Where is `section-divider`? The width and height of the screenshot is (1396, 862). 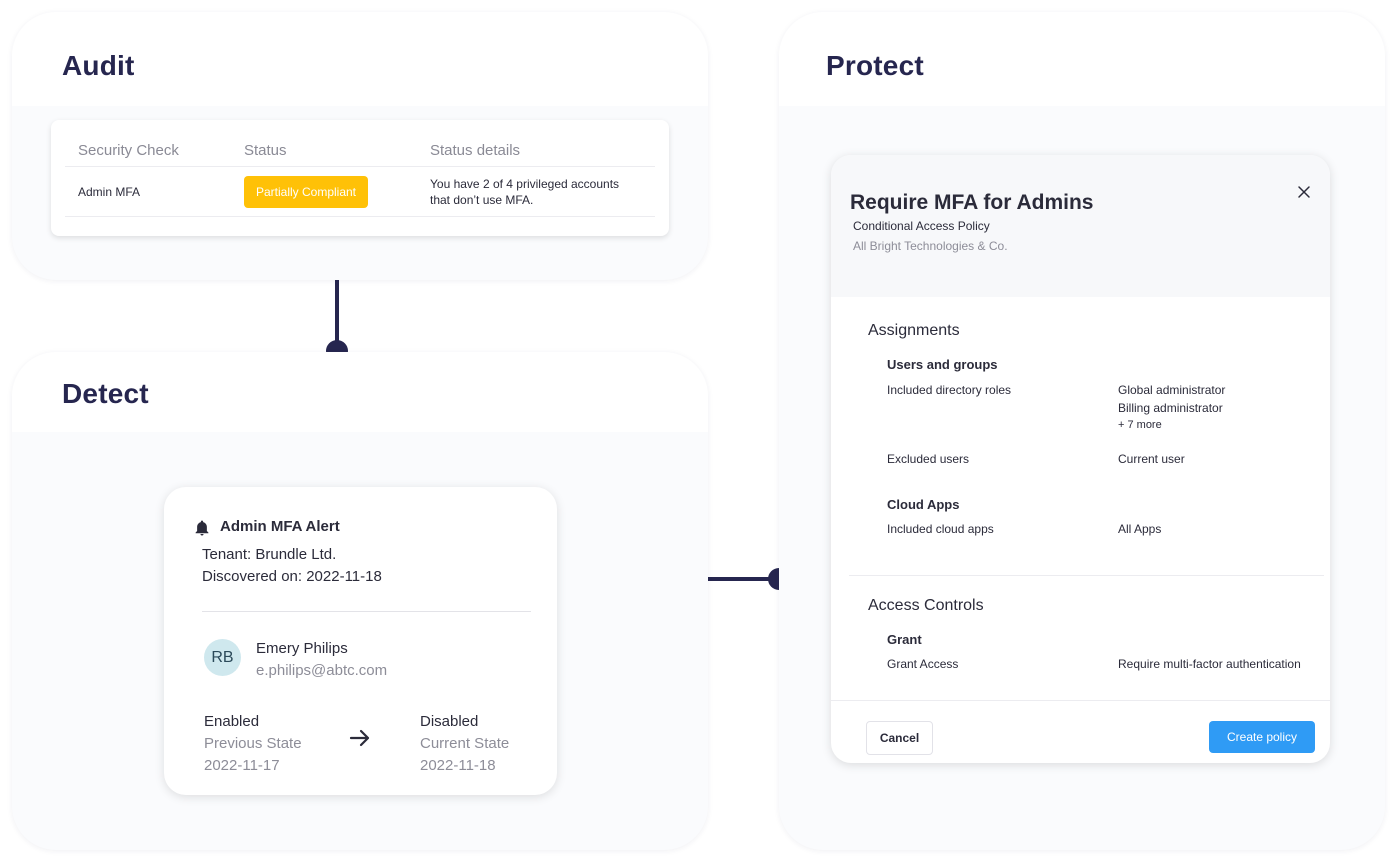 section-divider is located at coordinates (1086, 575).